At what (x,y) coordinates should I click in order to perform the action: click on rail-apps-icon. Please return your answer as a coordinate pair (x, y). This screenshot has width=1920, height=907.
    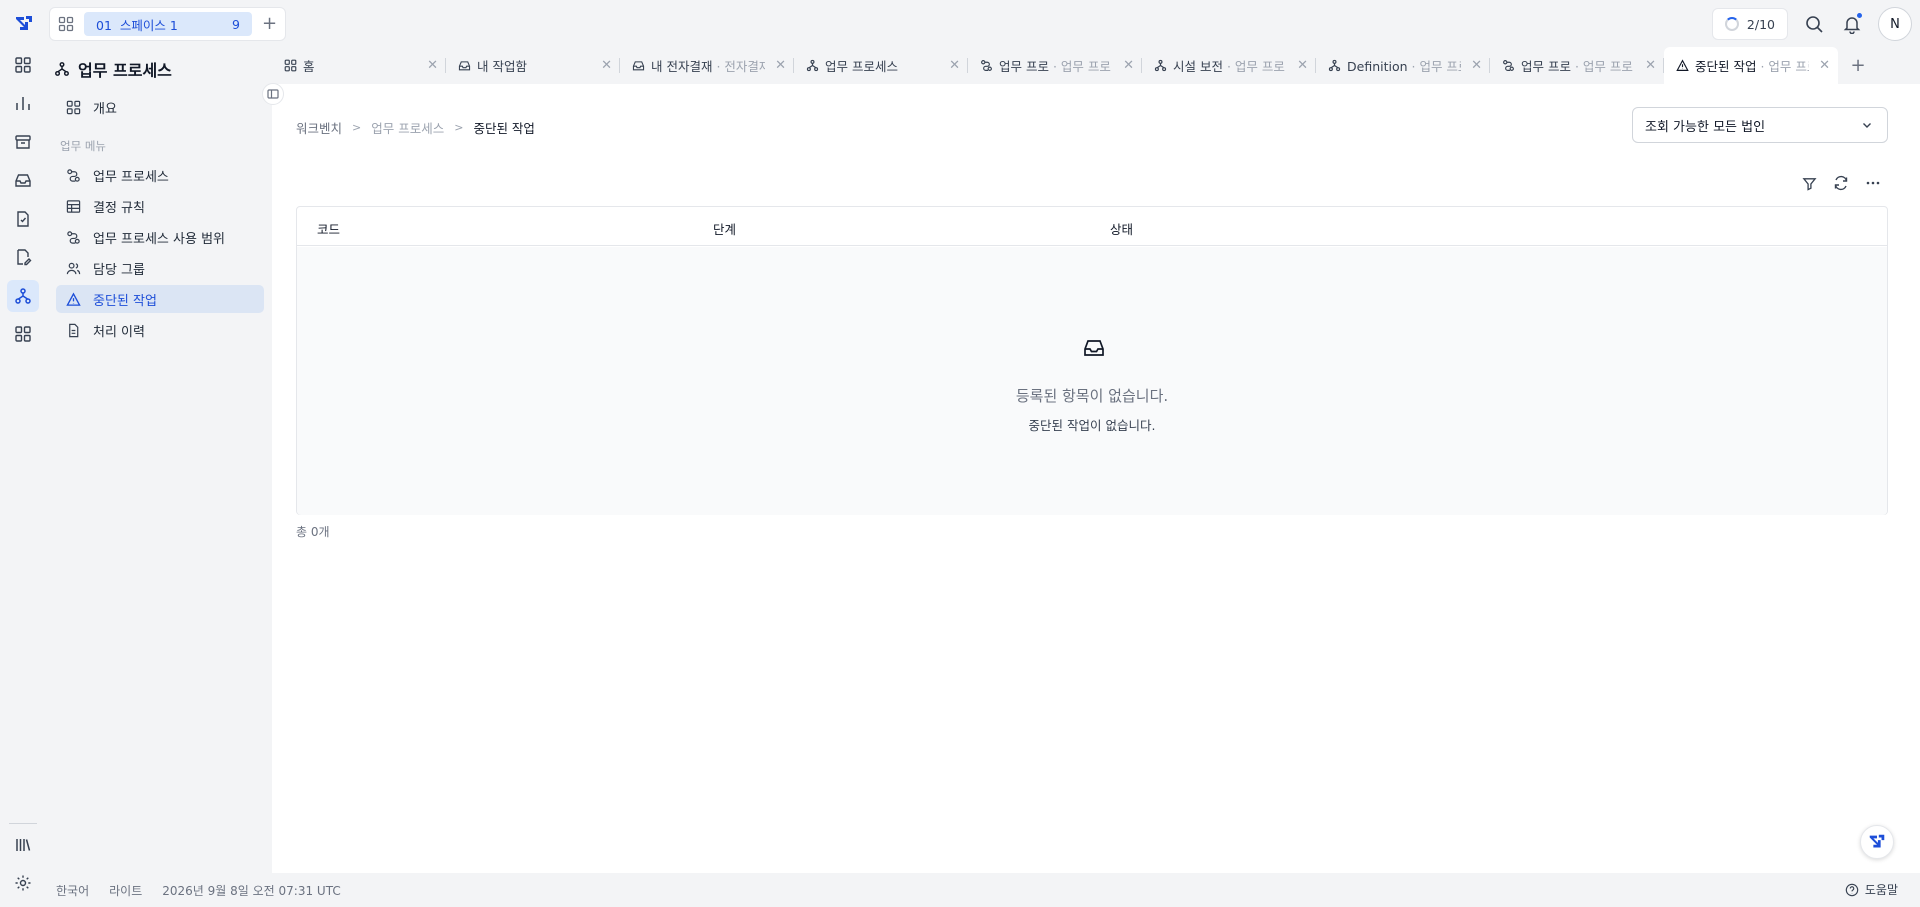
    Looking at the image, I should click on (23, 65).